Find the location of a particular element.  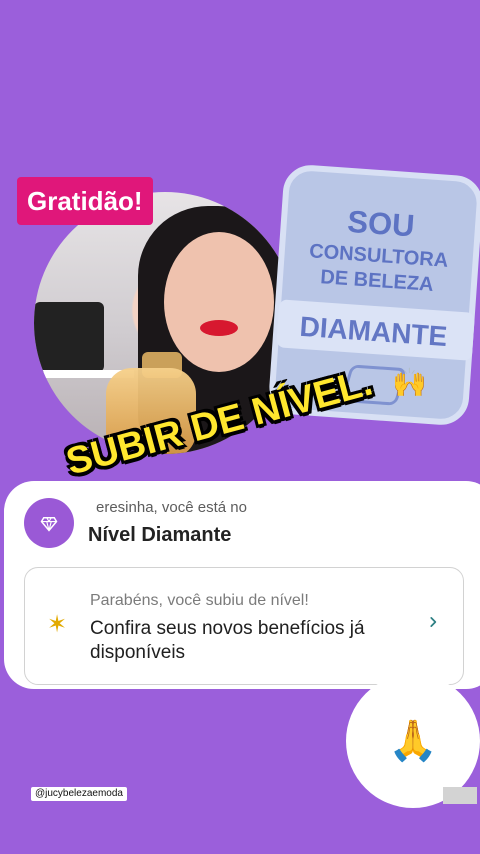

diamond-icon is located at coordinates (49, 524).